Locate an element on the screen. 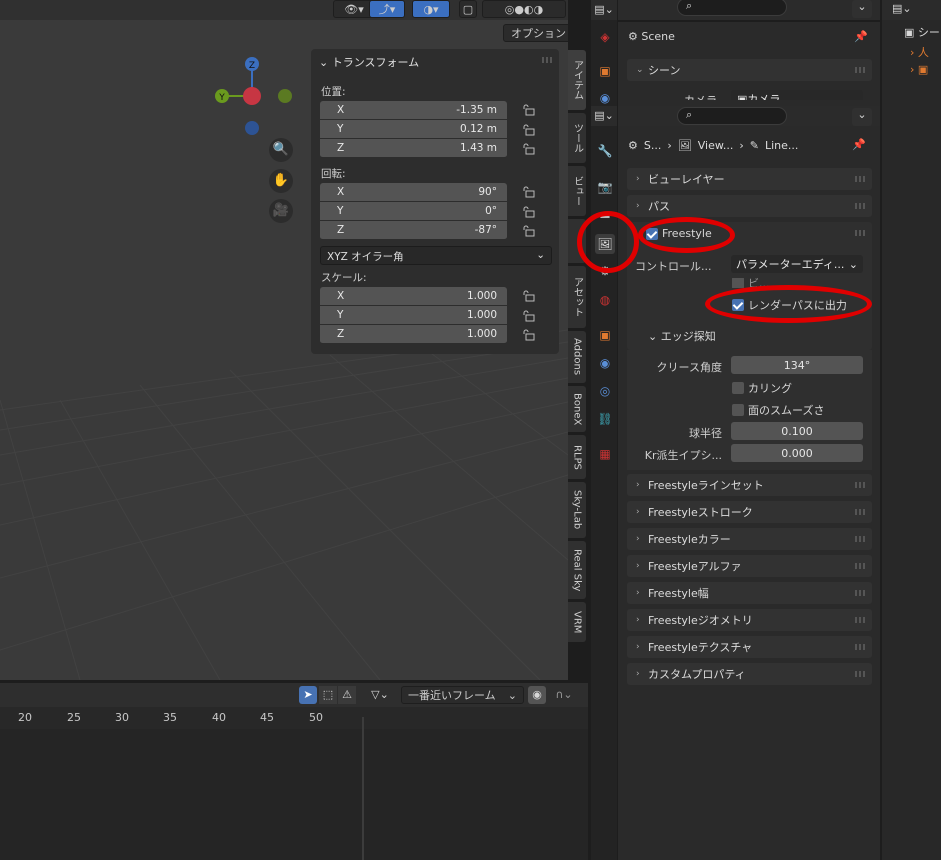  tab-tool: ツール is located at coordinates (577, 138).